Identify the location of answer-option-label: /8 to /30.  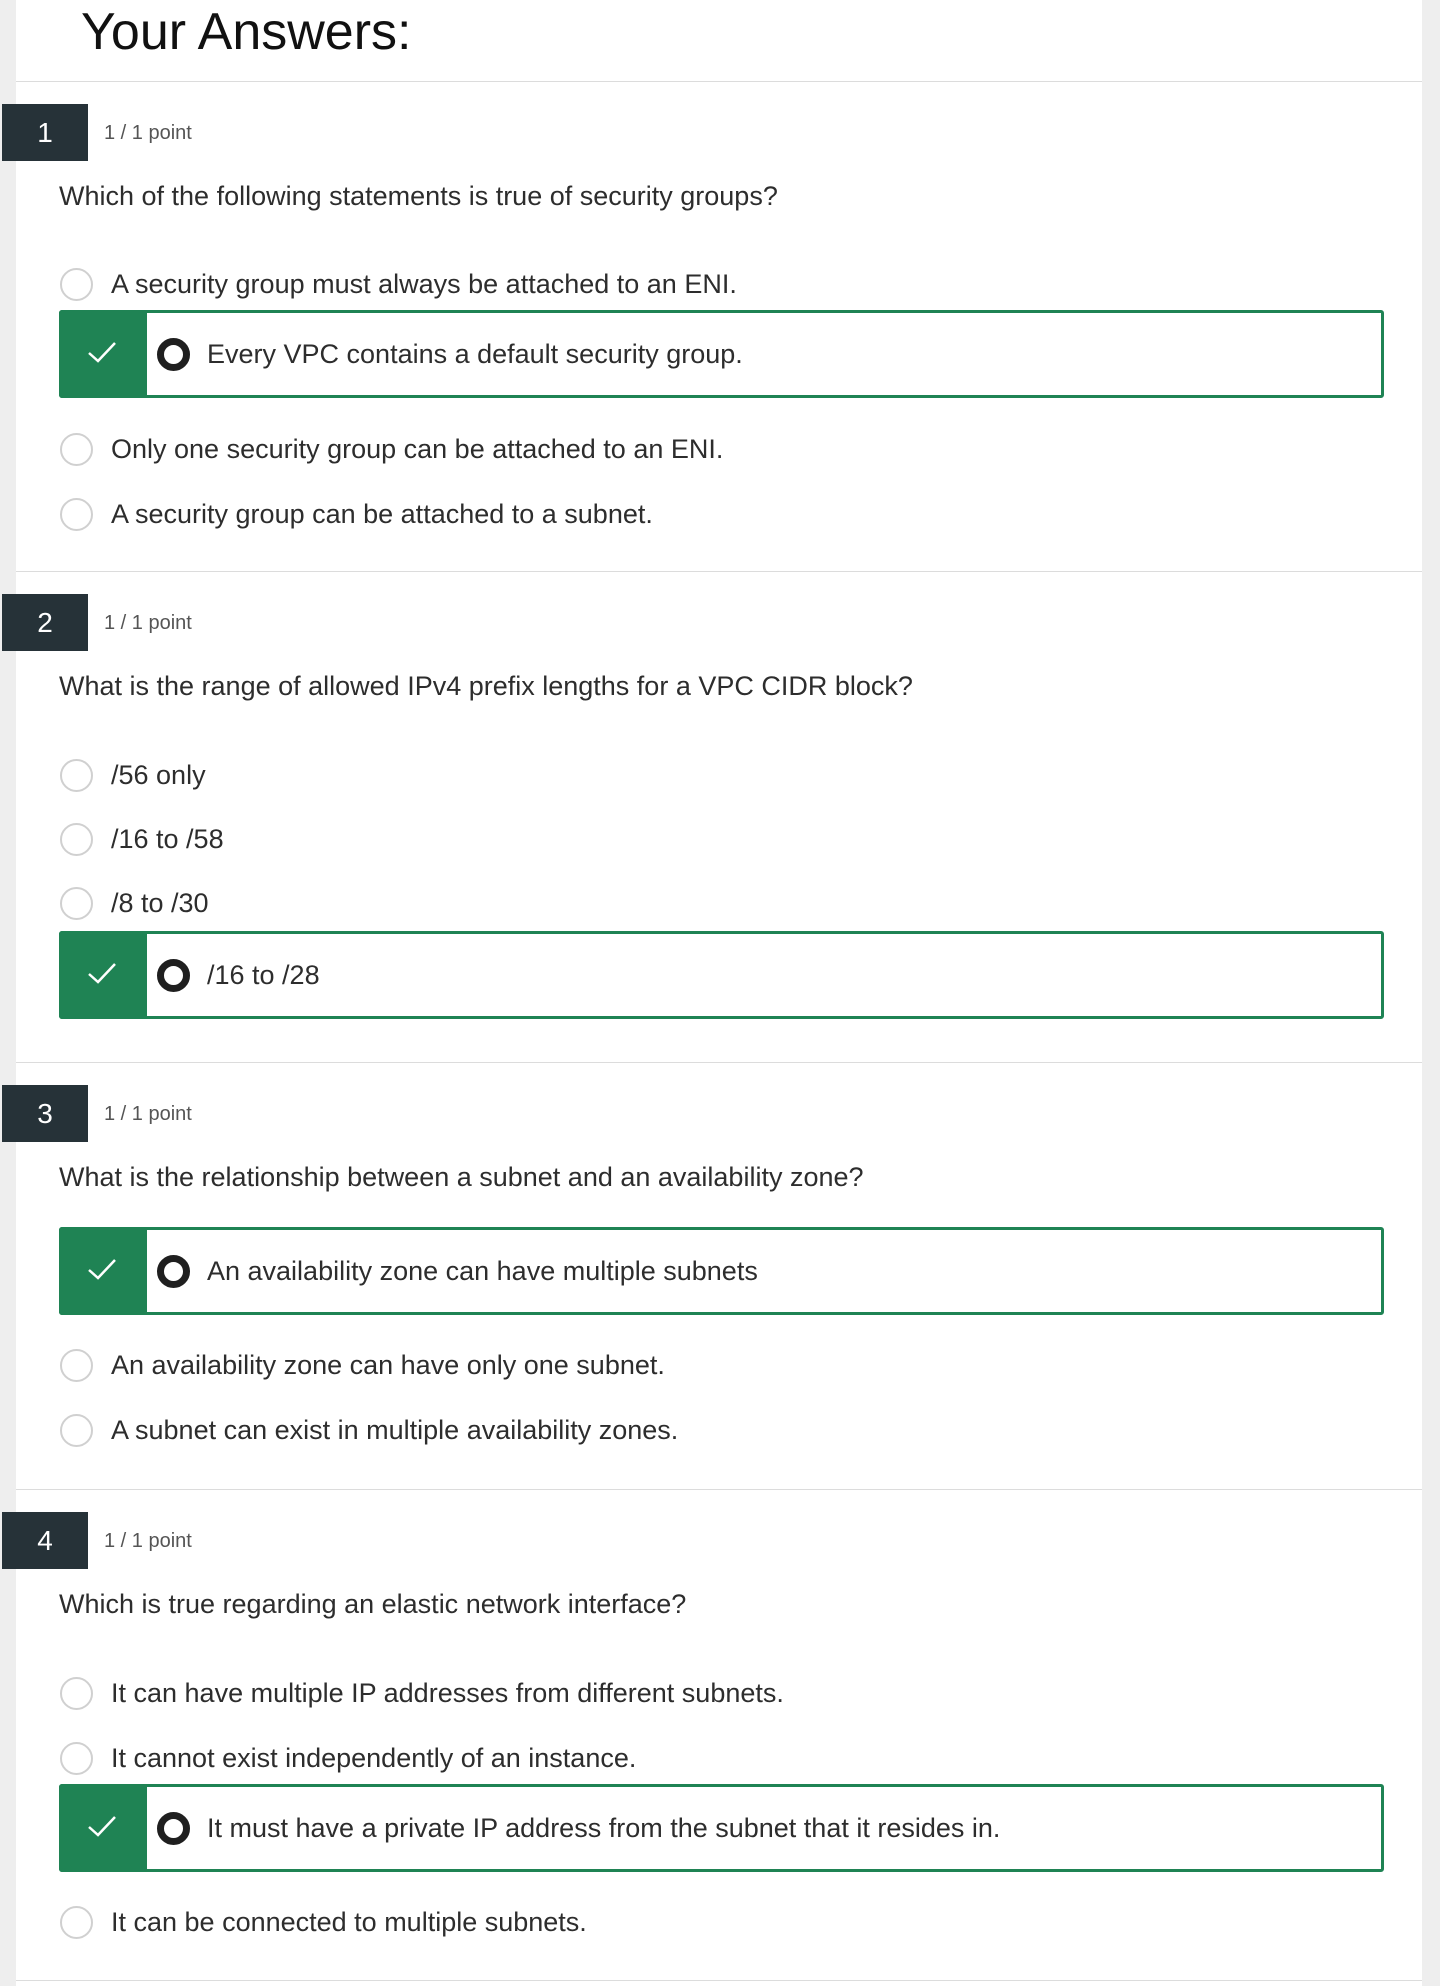
(160, 903).